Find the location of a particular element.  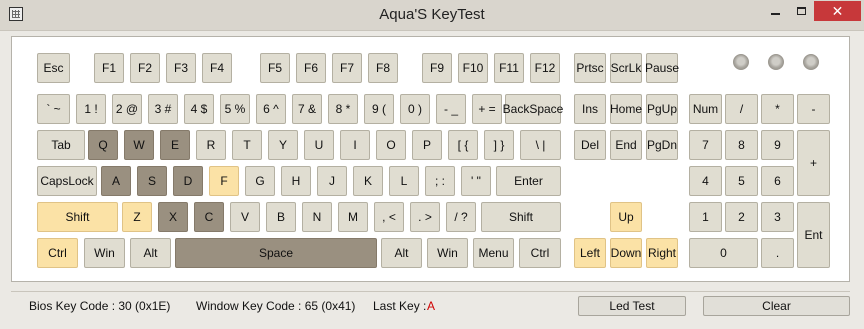

clear-button: Clear is located at coordinates (776, 306).